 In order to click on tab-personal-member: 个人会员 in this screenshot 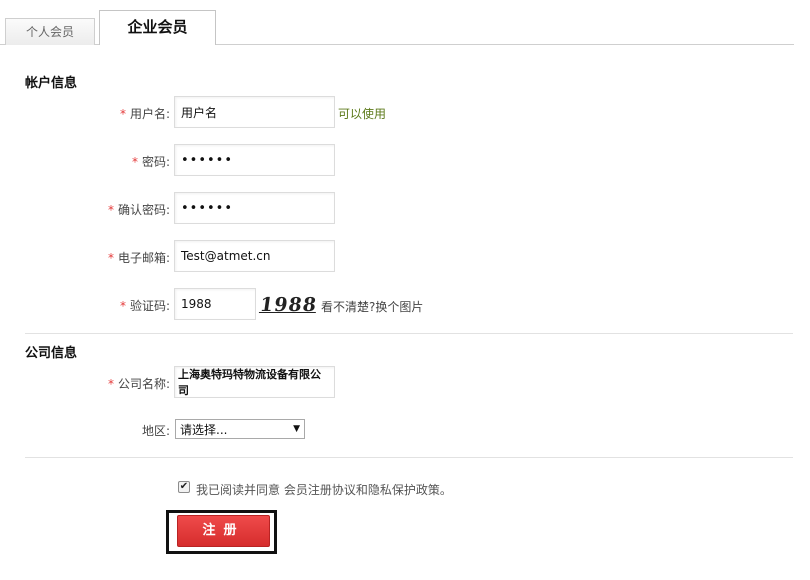, I will do `click(50, 31)`.